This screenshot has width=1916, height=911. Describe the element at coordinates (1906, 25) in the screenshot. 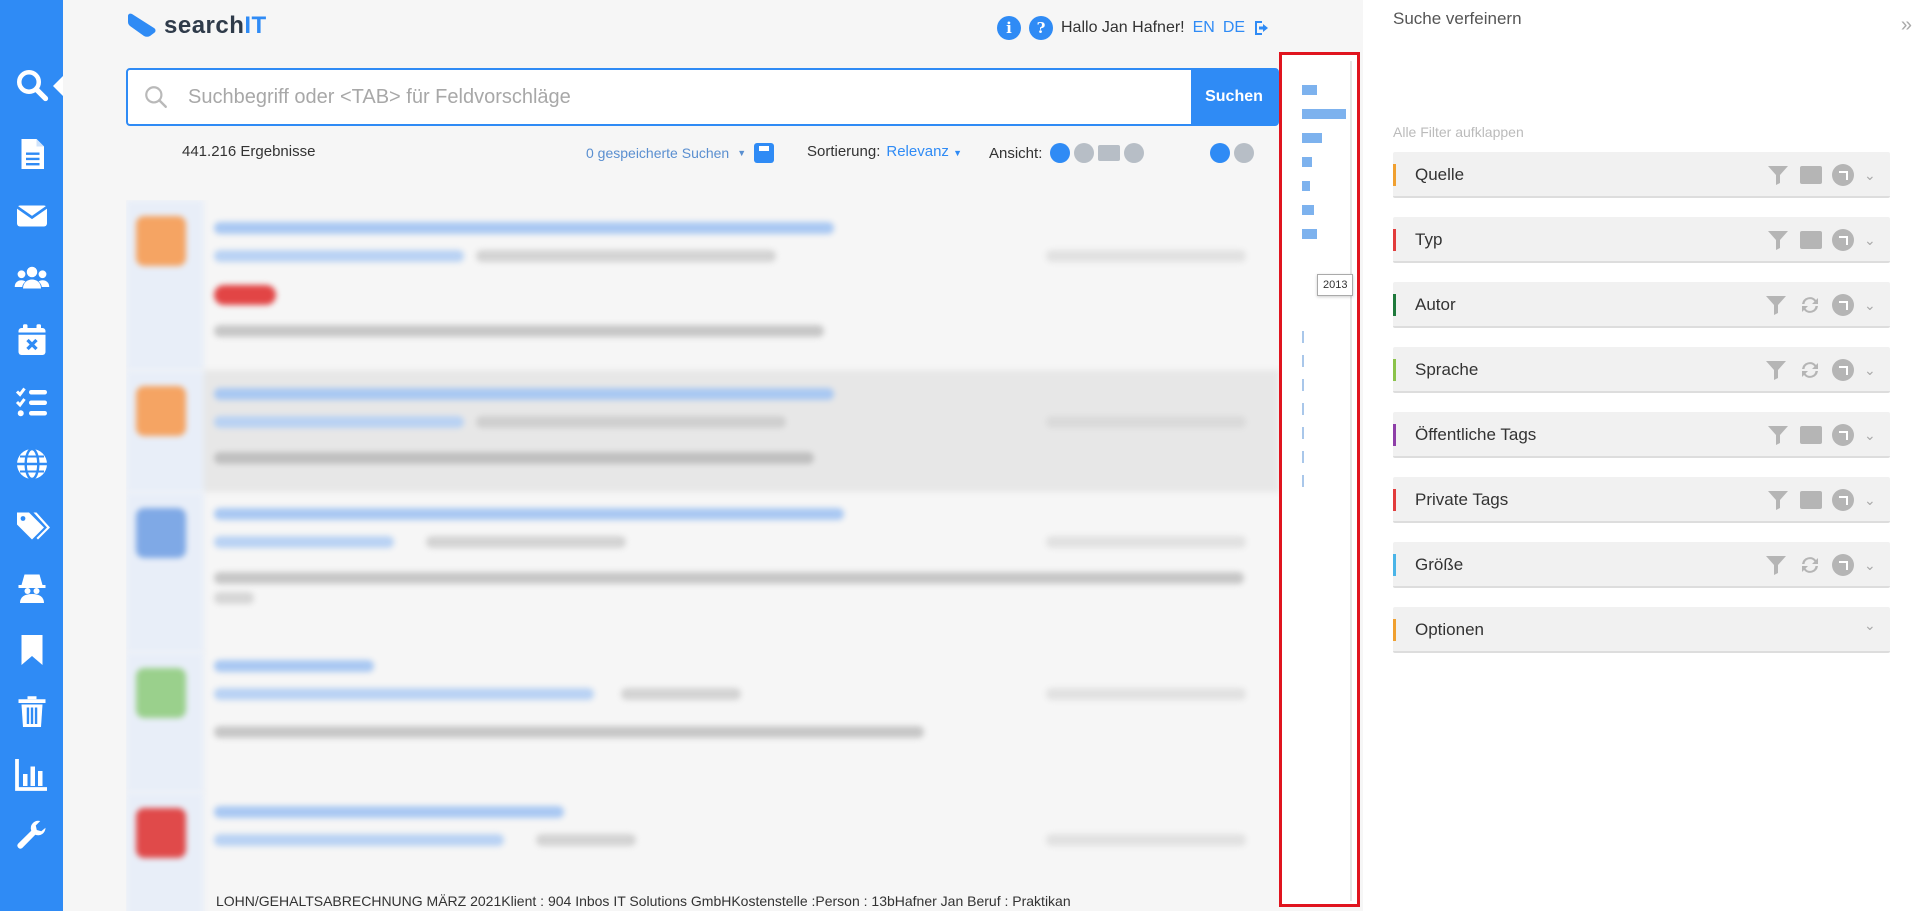

I see `collapse-panel-icon: »` at that location.